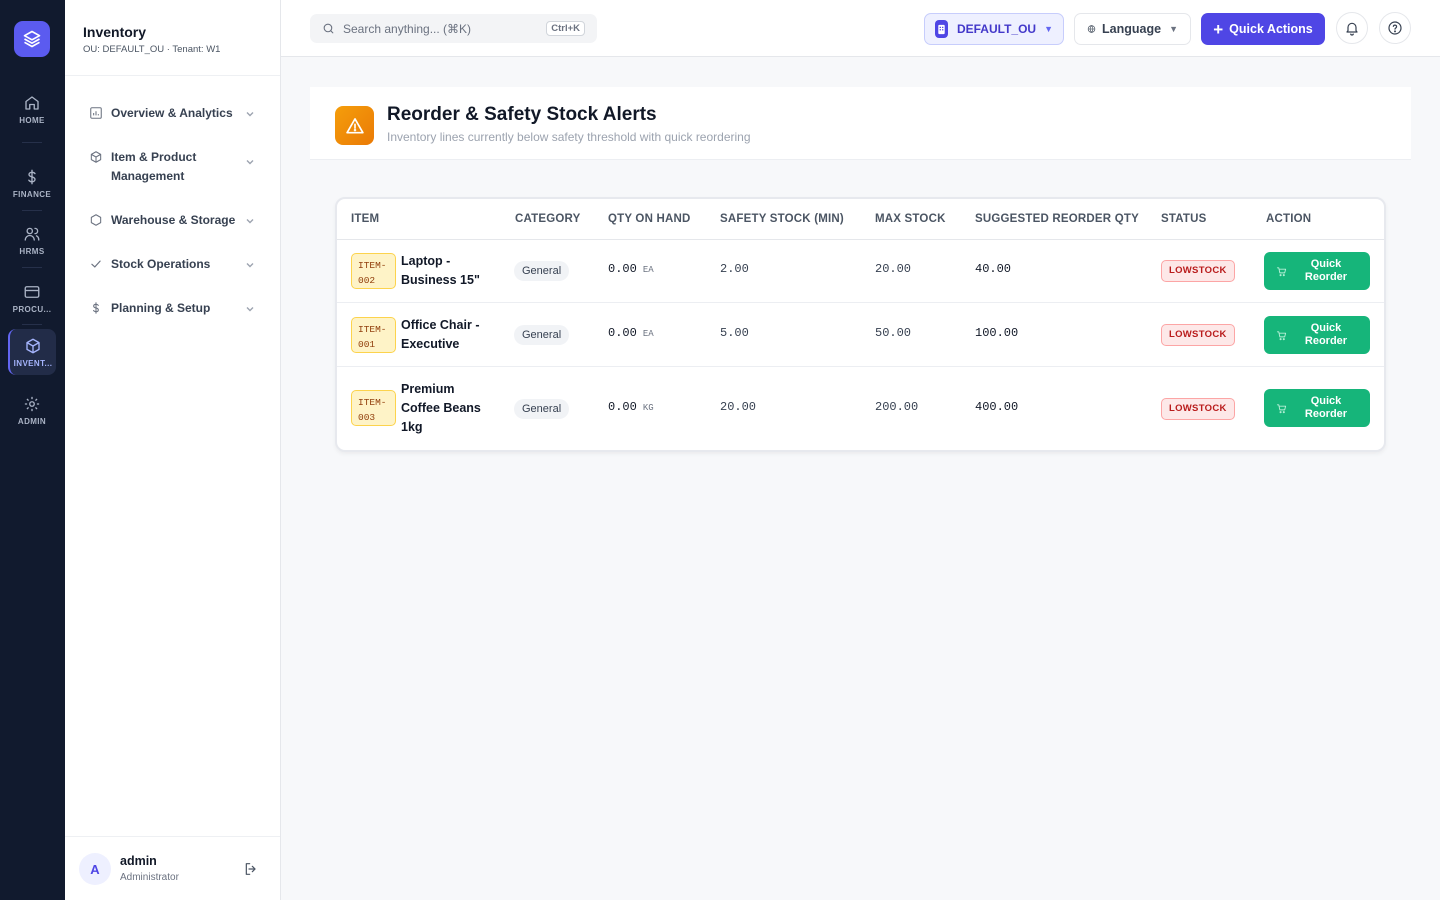  Describe the element at coordinates (440, 270) in the screenshot. I see `item-name: Laptop - Business 15"` at that location.